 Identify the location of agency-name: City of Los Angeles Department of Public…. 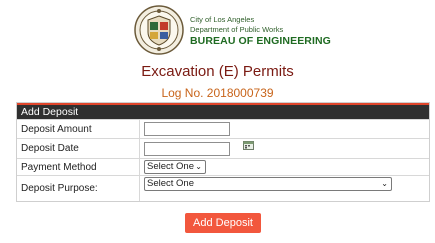
(260, 30).